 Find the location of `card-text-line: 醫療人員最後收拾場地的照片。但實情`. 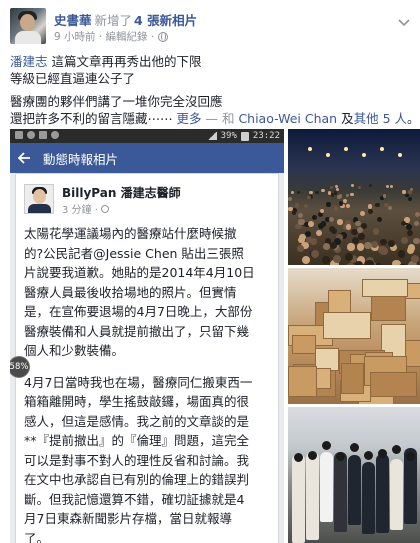

card-text-line: 醫療人員最後收拾場地的照片。但實情 is located at coordinates (130, 292).